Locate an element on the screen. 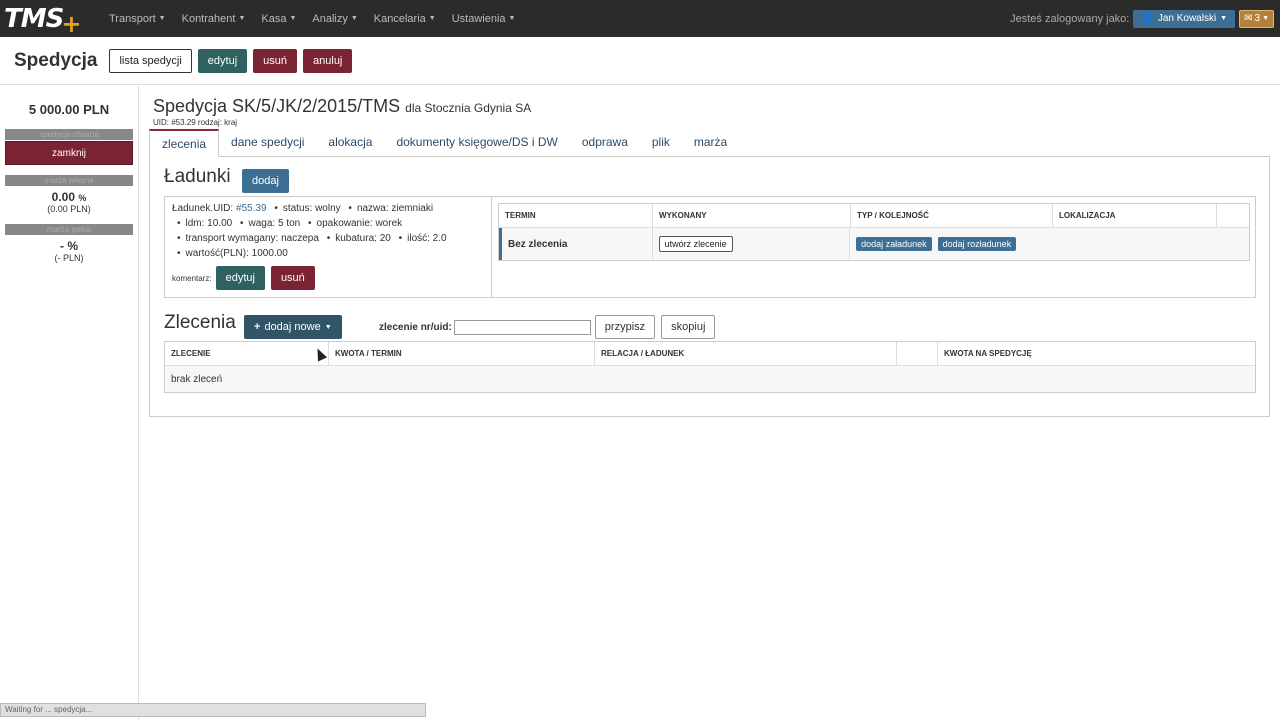 The width and height of the screenshot is (1280, 720). cancel-button: anuluj is located at coordinates (328, 60).